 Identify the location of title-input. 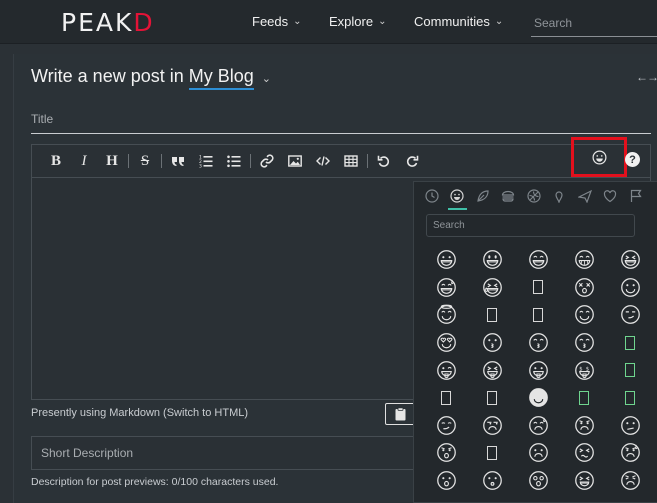
(341, 119).